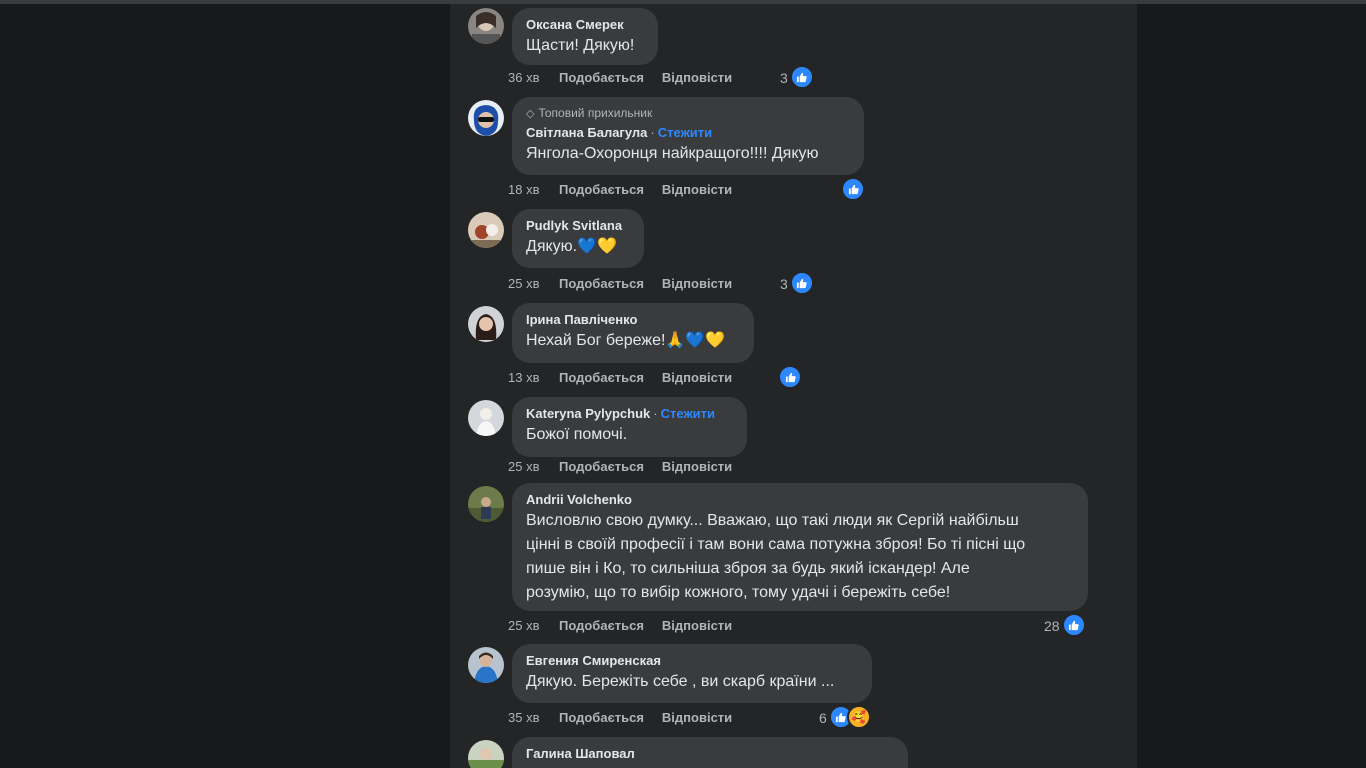  What do you see at coordinates (530, 114) in the screenshot?
I see `diamond-icon: ◇` at bounding box center [530, 114].